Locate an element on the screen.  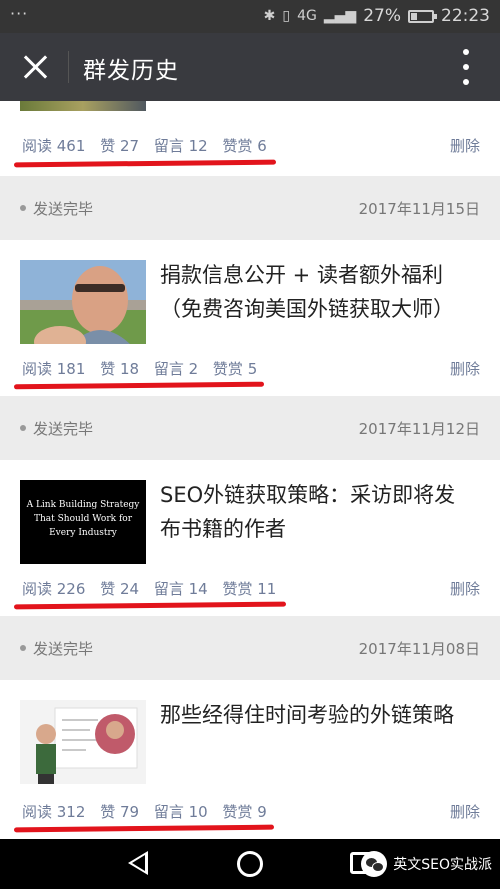
comment-count: 留言 2 is located at coordinates (176, 369).